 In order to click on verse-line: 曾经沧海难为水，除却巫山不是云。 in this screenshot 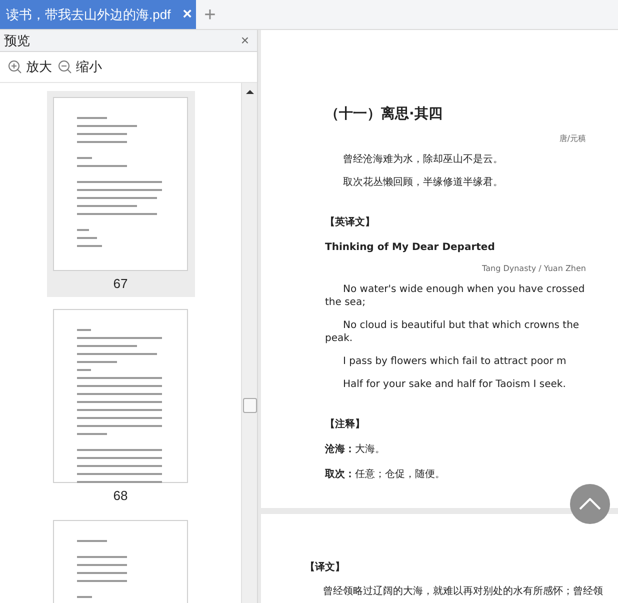, I will do `click(423, 159)`.